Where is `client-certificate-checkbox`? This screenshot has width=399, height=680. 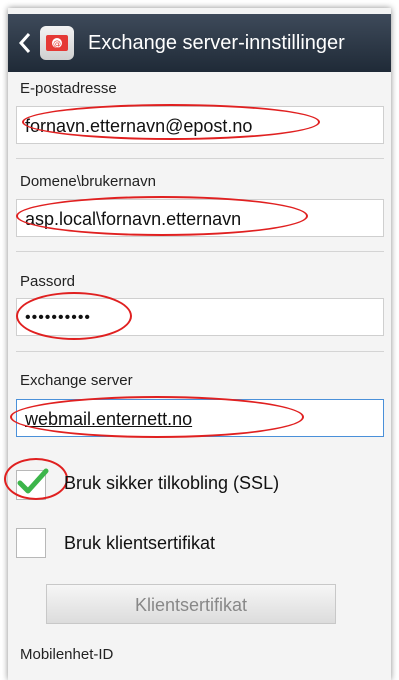
client-certificate-checkbox is located at coordinates (31, 543).